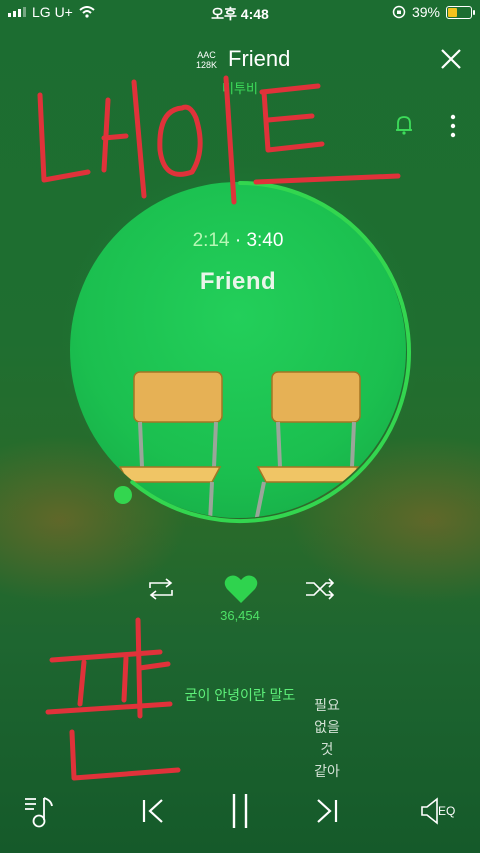  What do you see at coordinates (161, 589) in the screenshot?
I see `repeat-icon` at bounding box center [161, 589].